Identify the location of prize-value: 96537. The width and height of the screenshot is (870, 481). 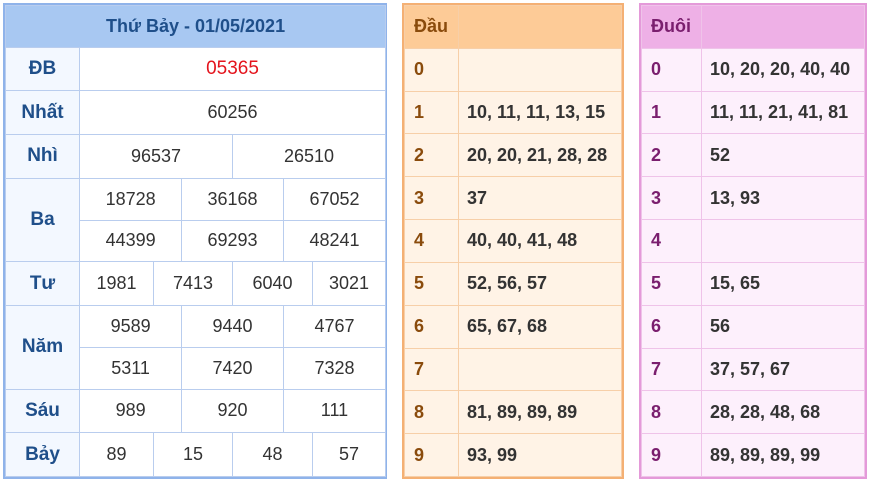
(157, 156).